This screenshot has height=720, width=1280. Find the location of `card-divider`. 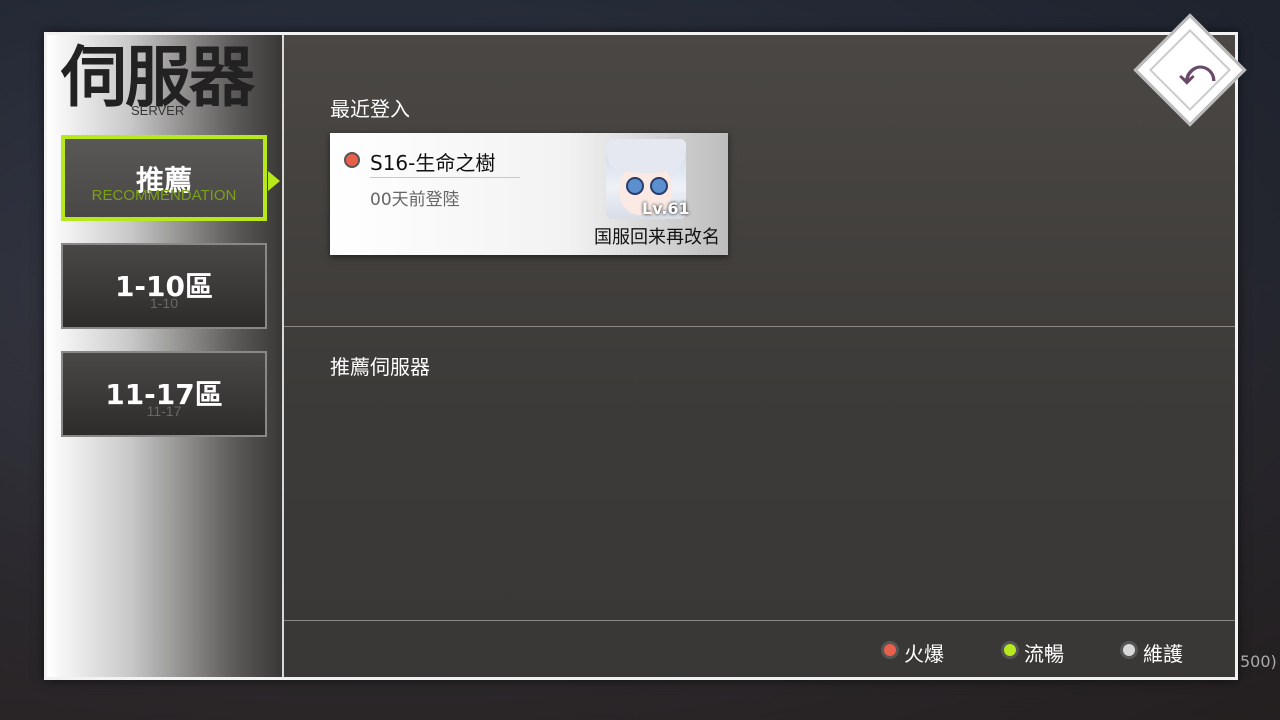

card-divider is located at coordinates (445, 177).